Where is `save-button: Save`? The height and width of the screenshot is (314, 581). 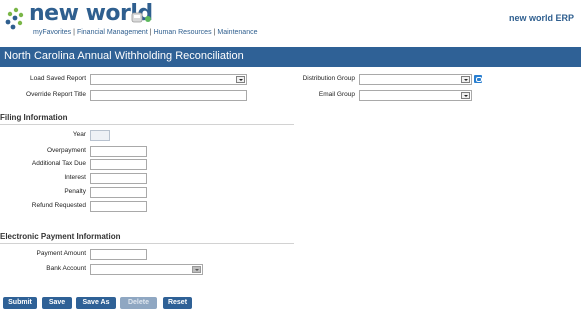 save-button: Save is located at coordinates (57, 303).